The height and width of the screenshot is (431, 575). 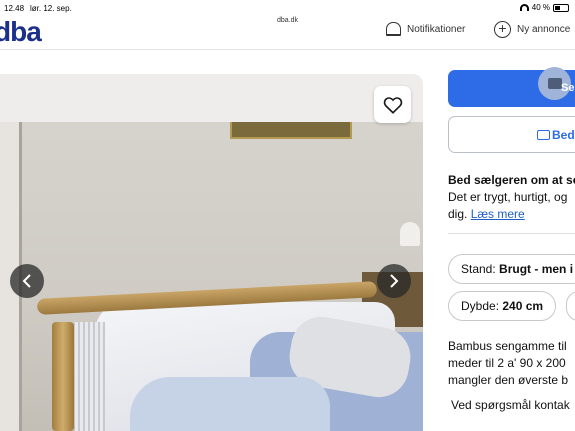 I want to click on notifications-label: Notifikationer, so click(x=436, y=29).